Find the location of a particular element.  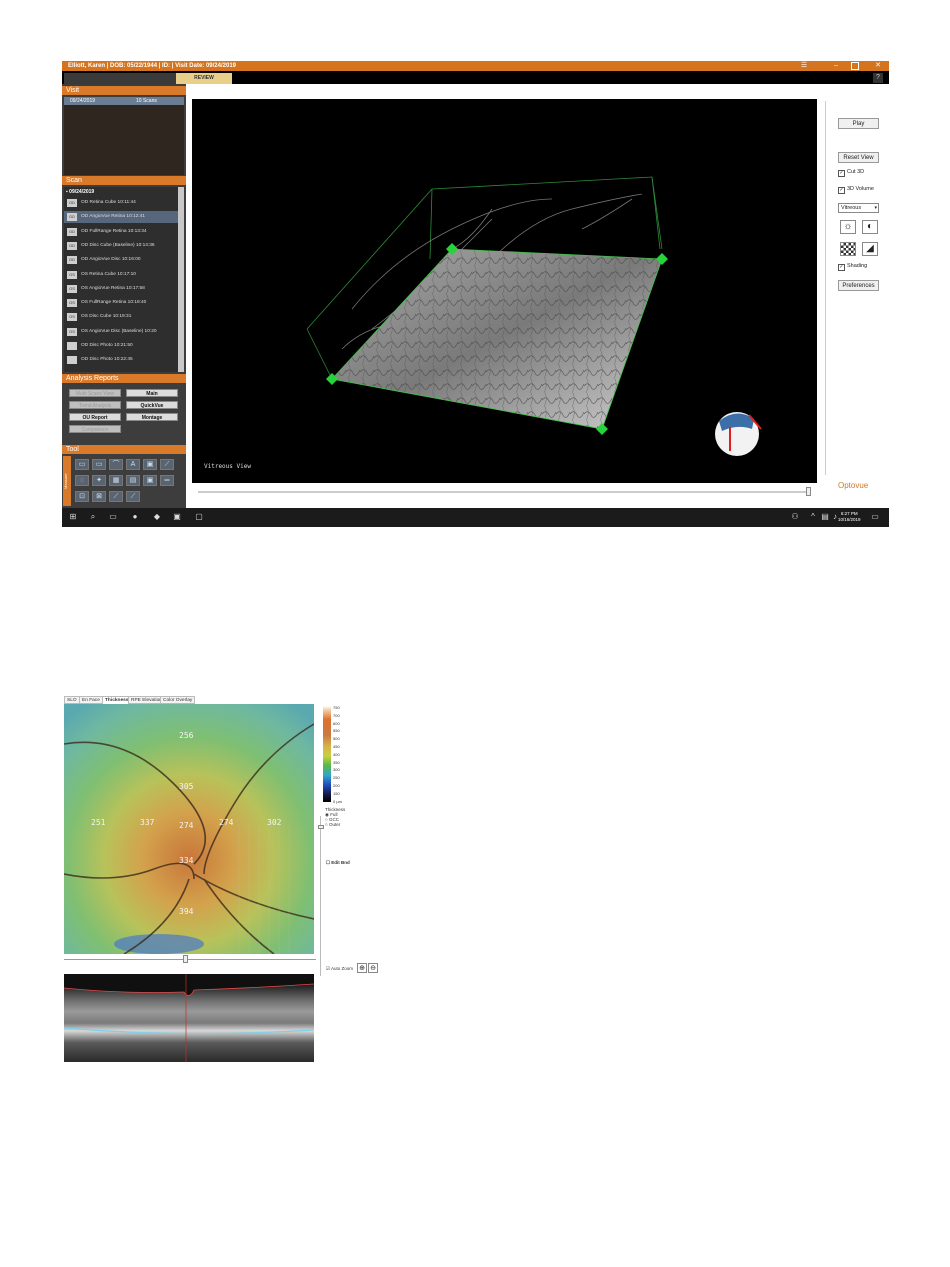

notification-icon: ▭ is located at coordinates (875, 517).